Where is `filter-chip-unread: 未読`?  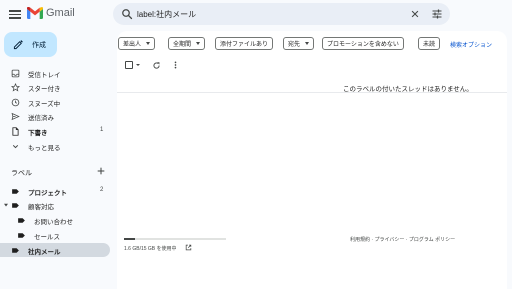 filter-chip-unread: 未読 is located at coordinates (429, 43).